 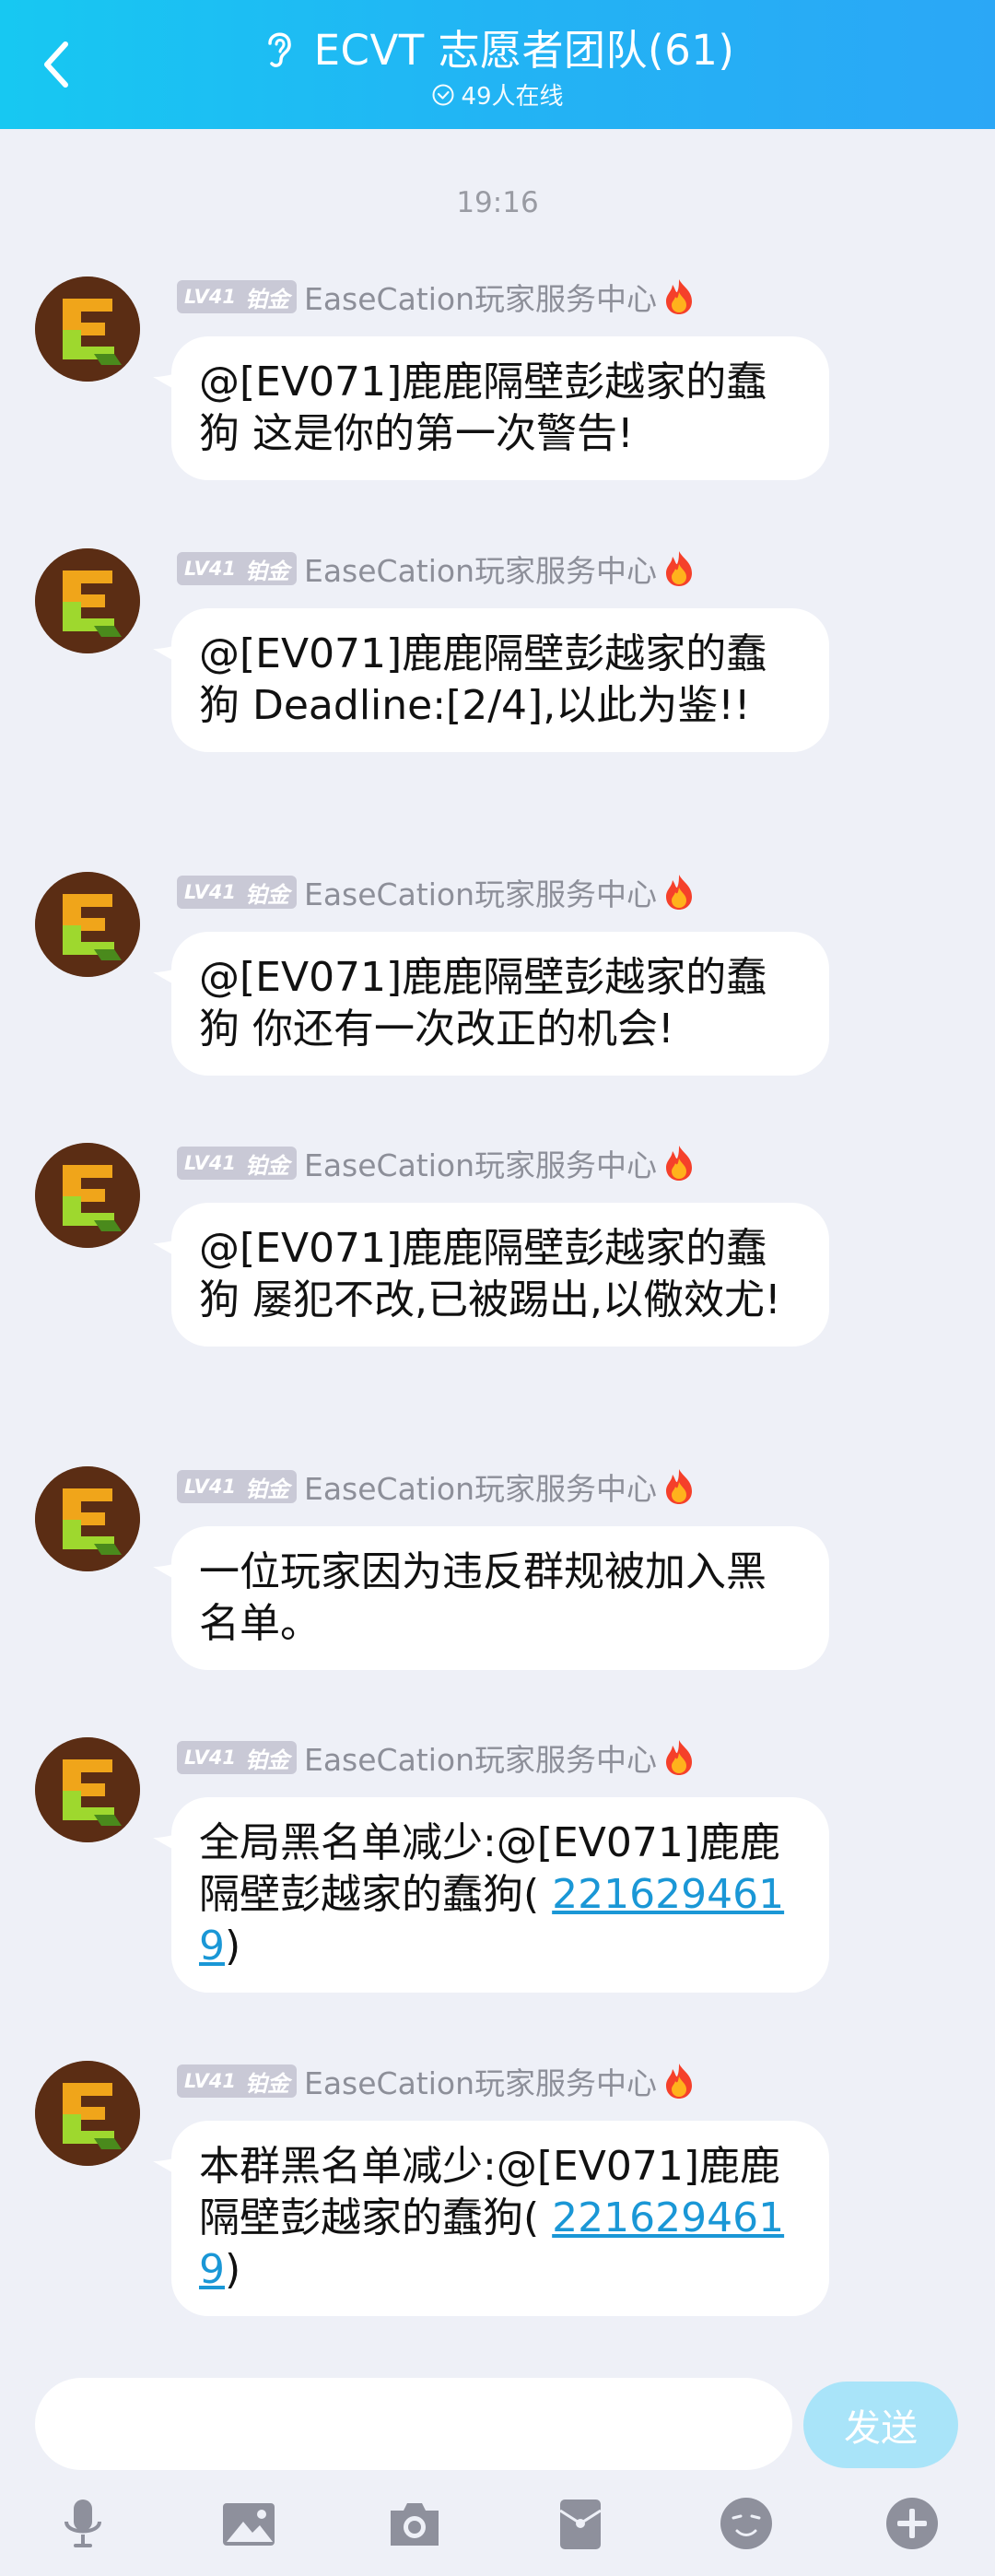 I want to click on camera-button, so click(x=414, y=2523).